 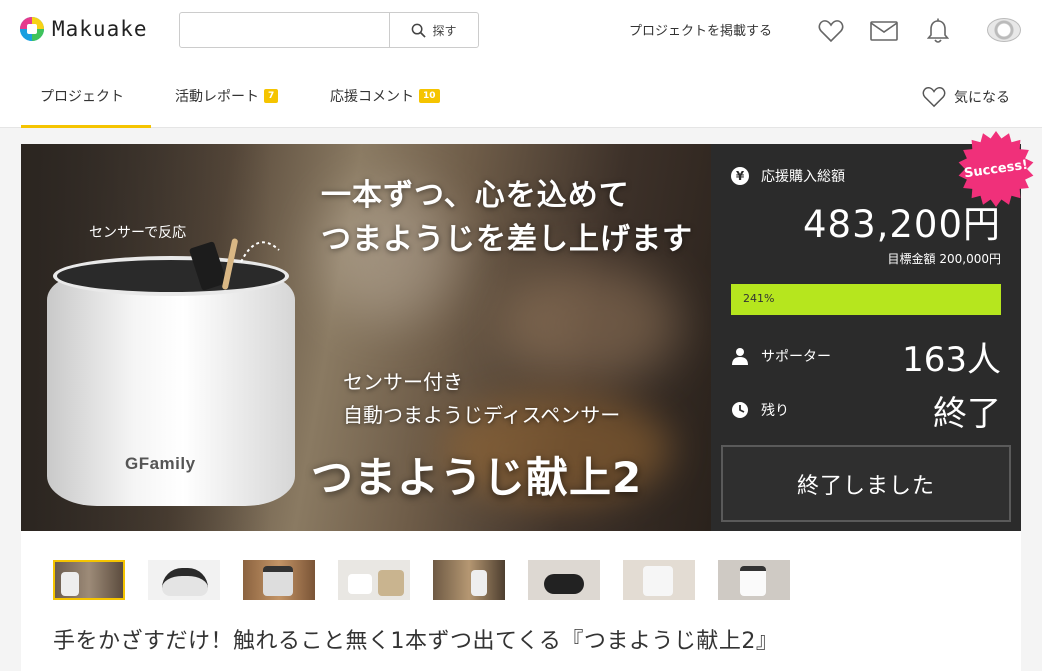 I want to click on search-icon, so click(x=419, y=30).